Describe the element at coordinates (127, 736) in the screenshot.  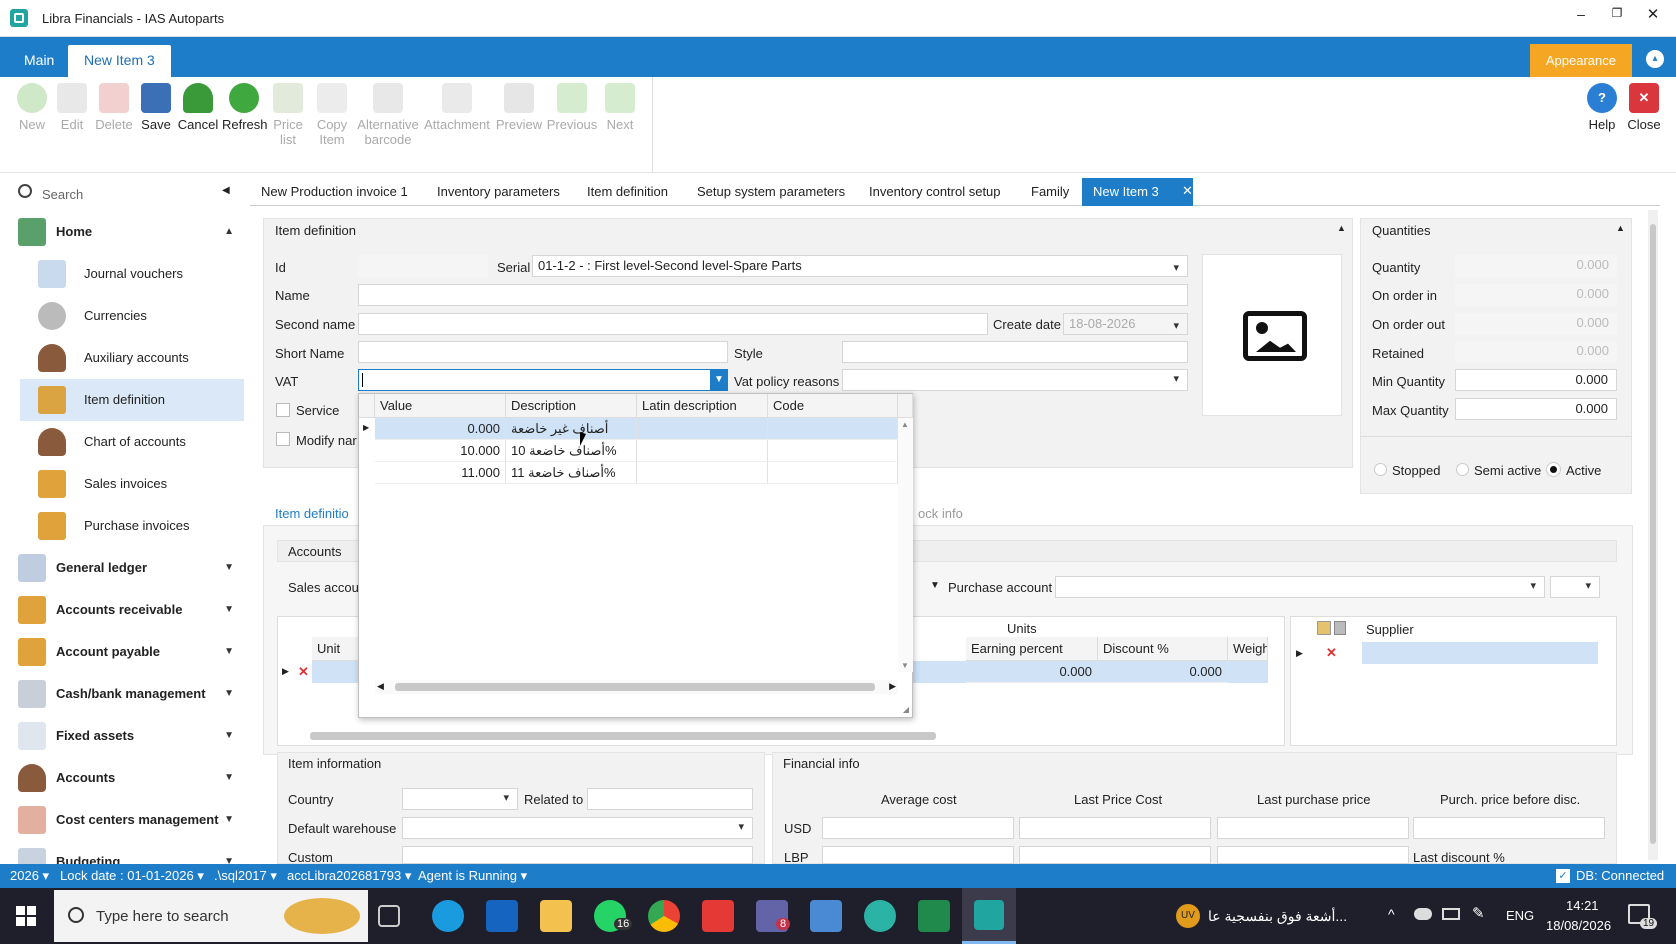
I see `nav-group-fixed-assets: Fixed assets ▼` at that location.